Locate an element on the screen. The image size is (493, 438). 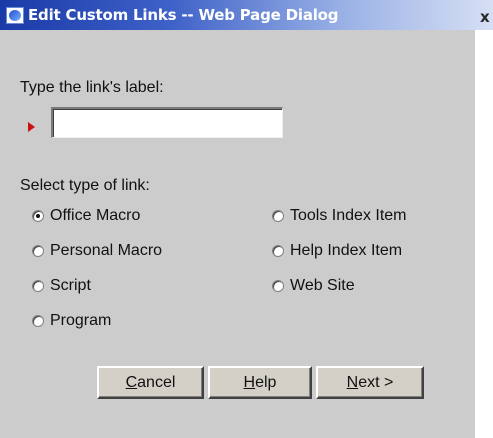
link-label-input is located at coordinates (167, 122).